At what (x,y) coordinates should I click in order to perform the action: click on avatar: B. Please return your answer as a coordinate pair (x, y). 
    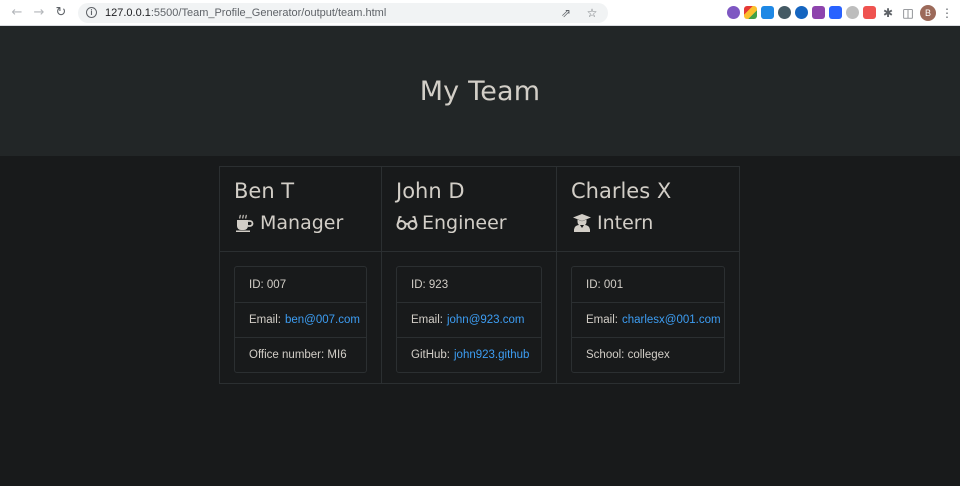
    Looking at the image, I should click on (928, 12).